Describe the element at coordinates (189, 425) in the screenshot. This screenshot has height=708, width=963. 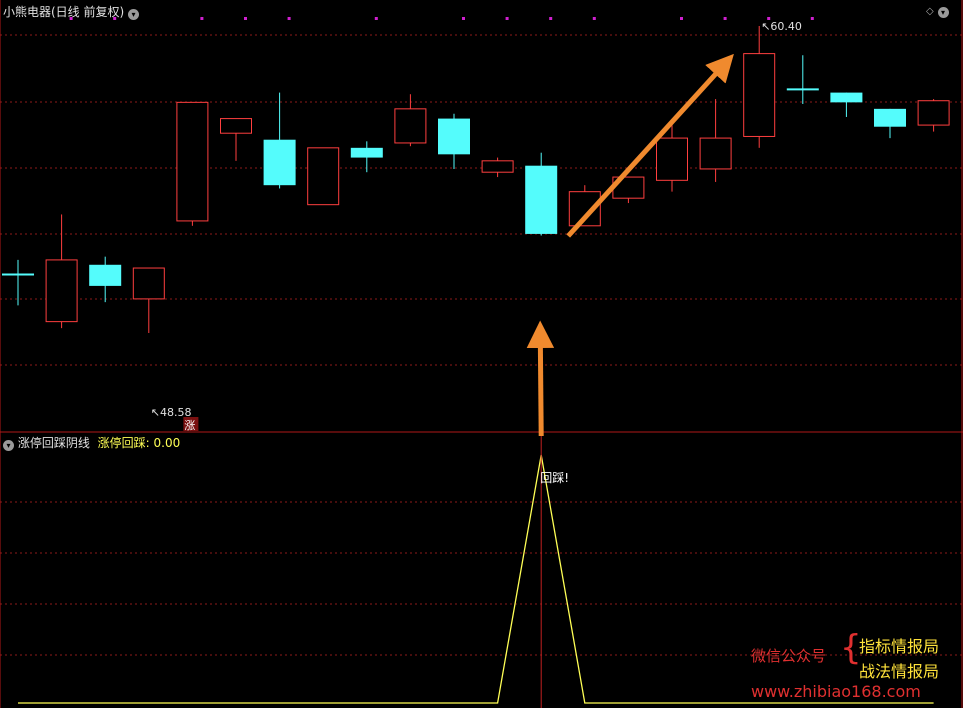
I see `limit-up-marker: 涨` at that location.